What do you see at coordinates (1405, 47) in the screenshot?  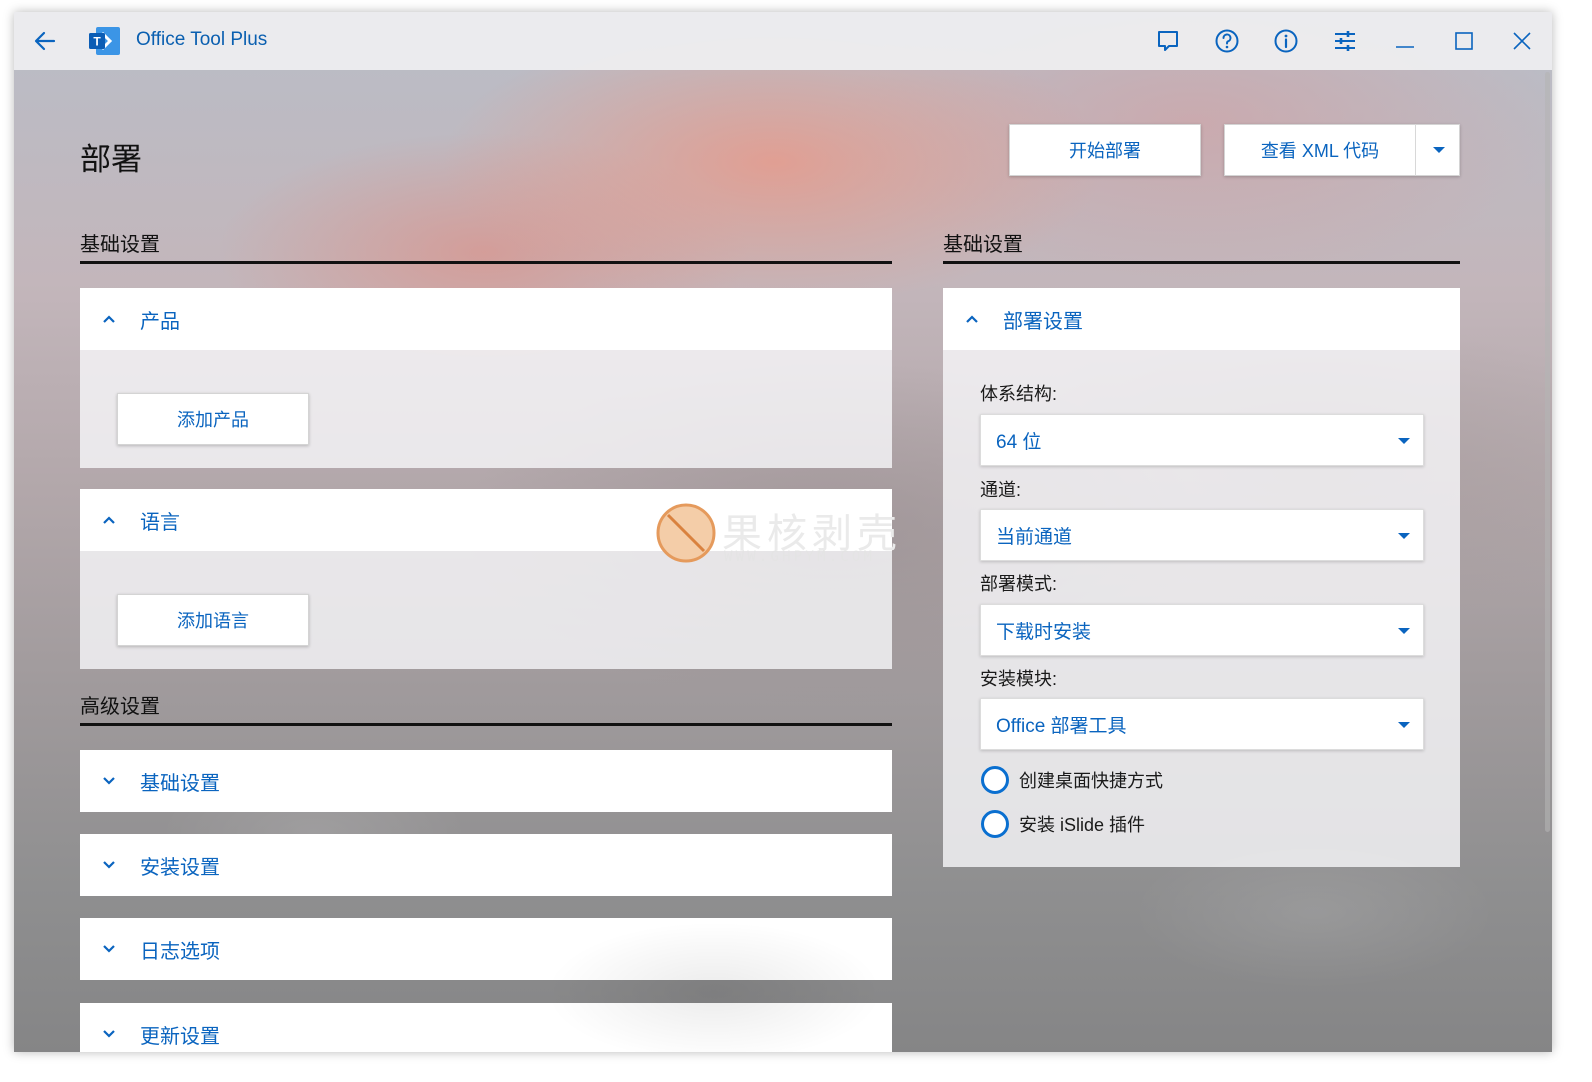 I see `minimize-icon` at bounding box center [1405, 47].